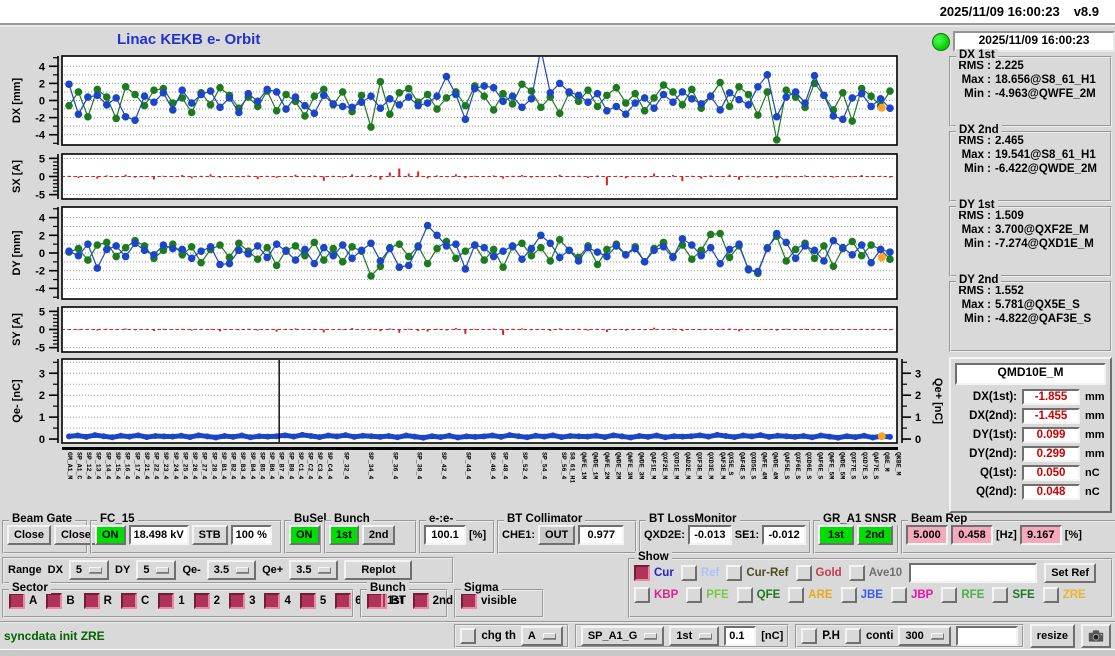 Image resolution: width=1115 pixels, height=656 pixels. I want to click on dx-plot: 4 2 0 -2 -4 DX [mm], so click(472, 103).